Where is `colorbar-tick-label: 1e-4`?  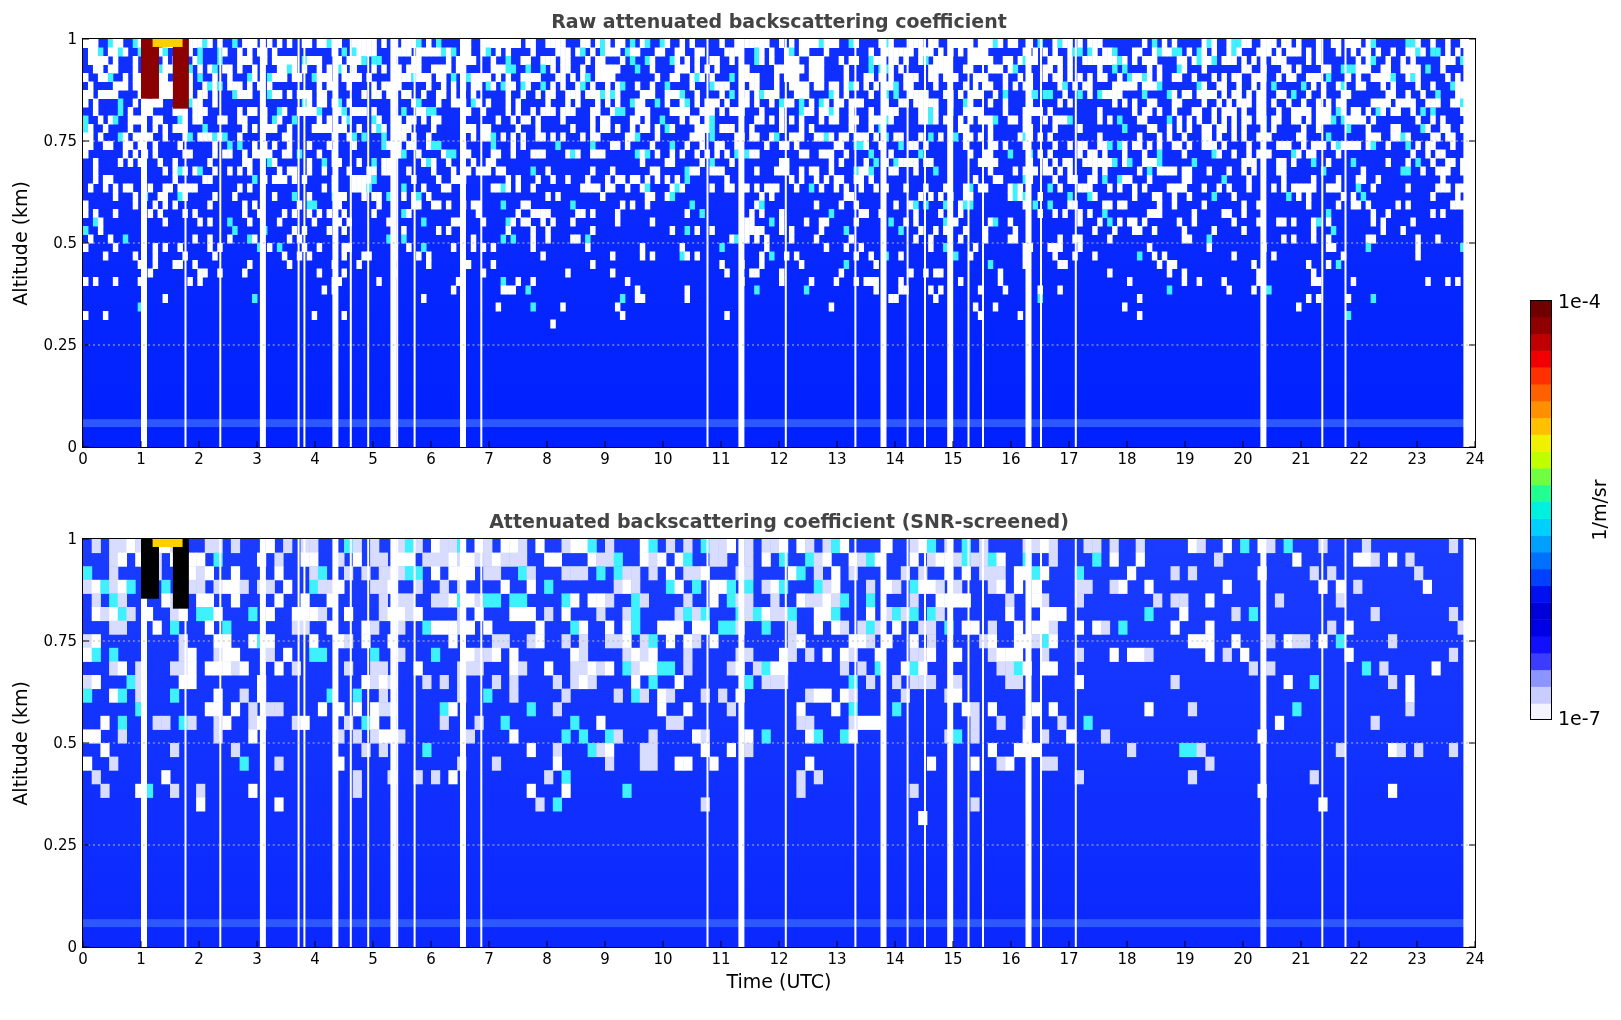
colorbar-tick-label: 1e-4 is located at coordinates (1579, 301).